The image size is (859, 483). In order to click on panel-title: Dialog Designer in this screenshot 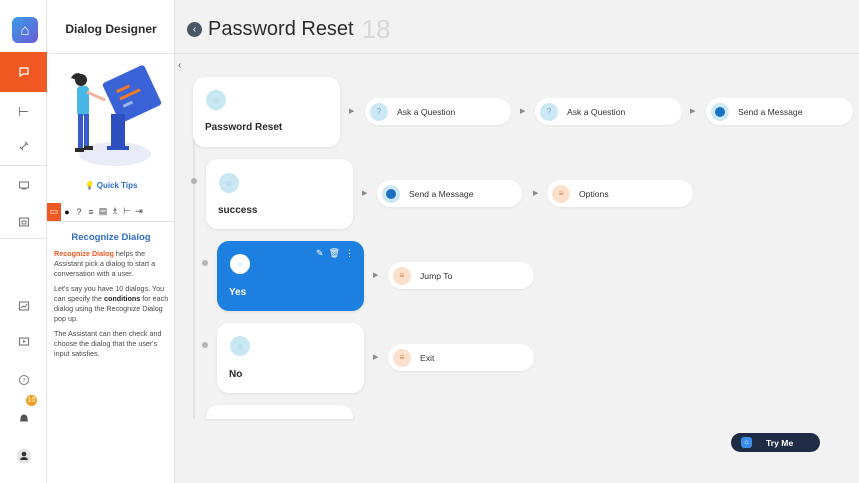, I will do `click(111, 29)`.